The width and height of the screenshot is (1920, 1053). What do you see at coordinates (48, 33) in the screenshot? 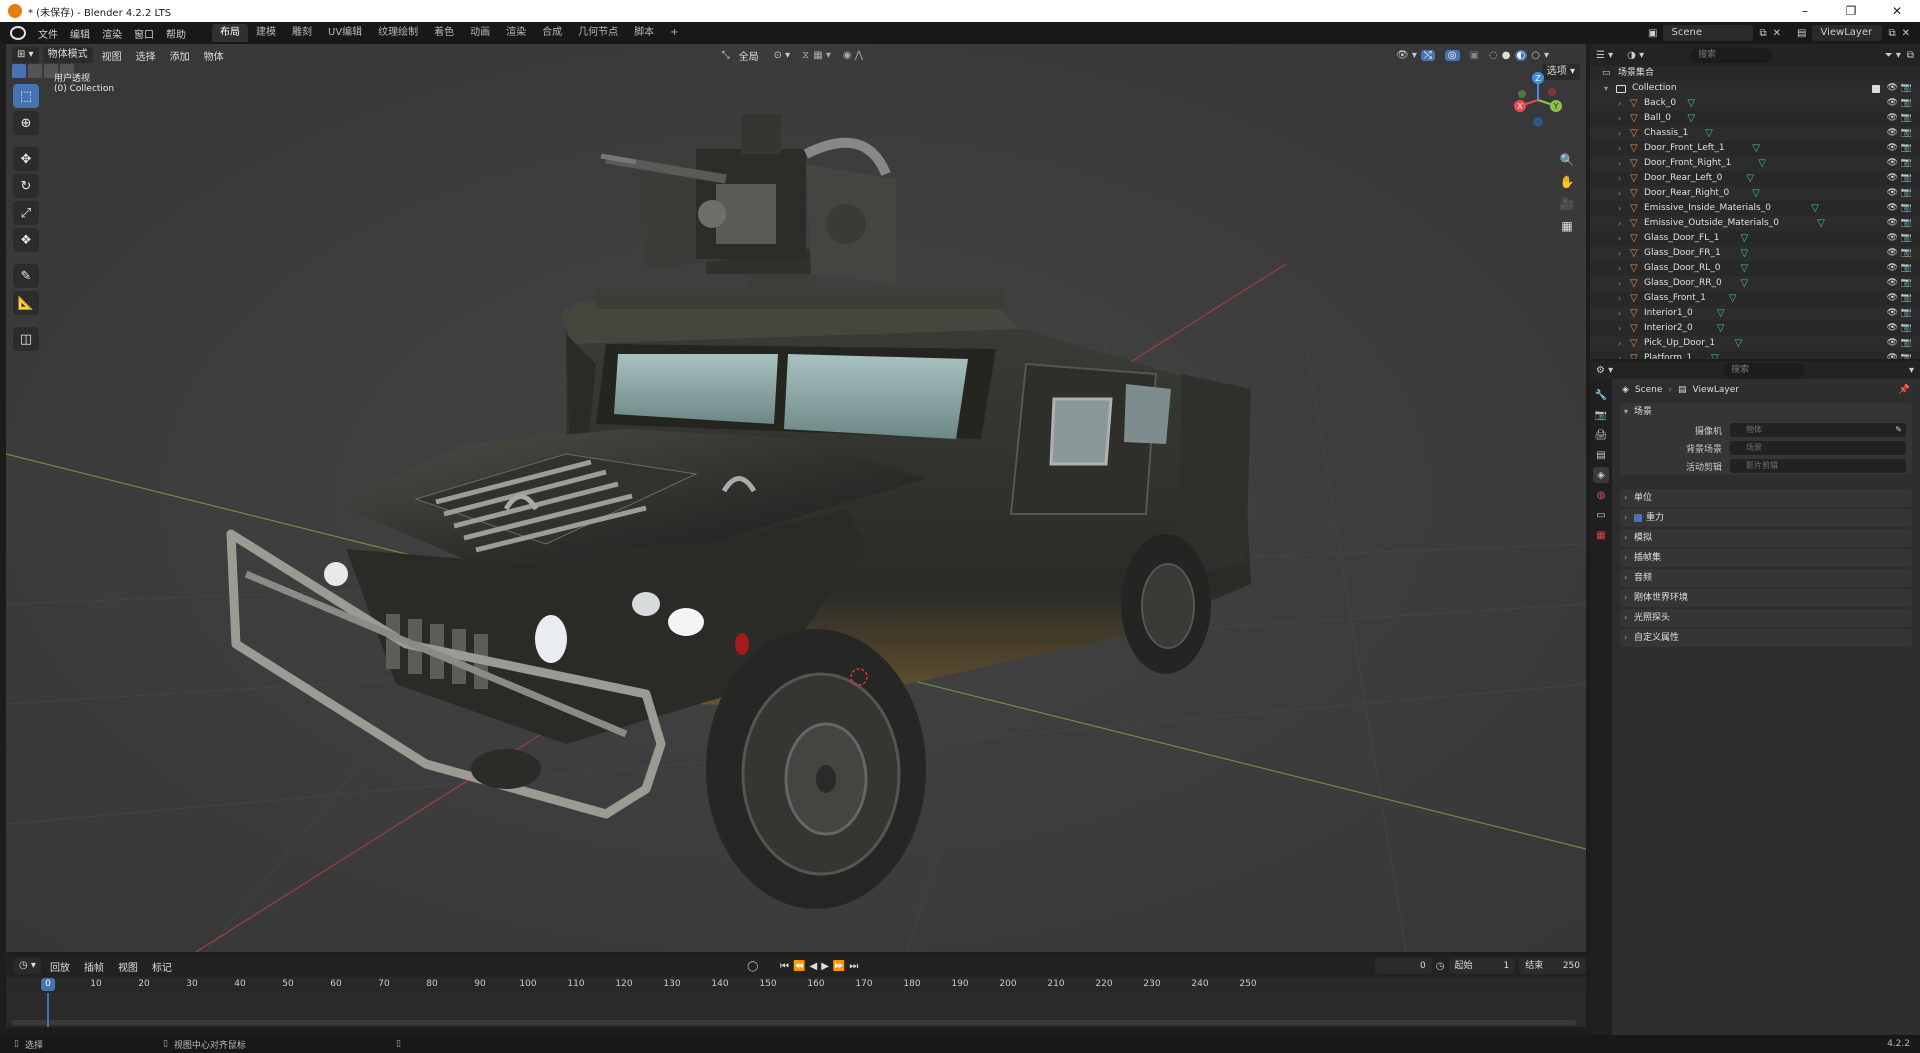
I see `menu-file: 文件` at bounding box center [48, 33].